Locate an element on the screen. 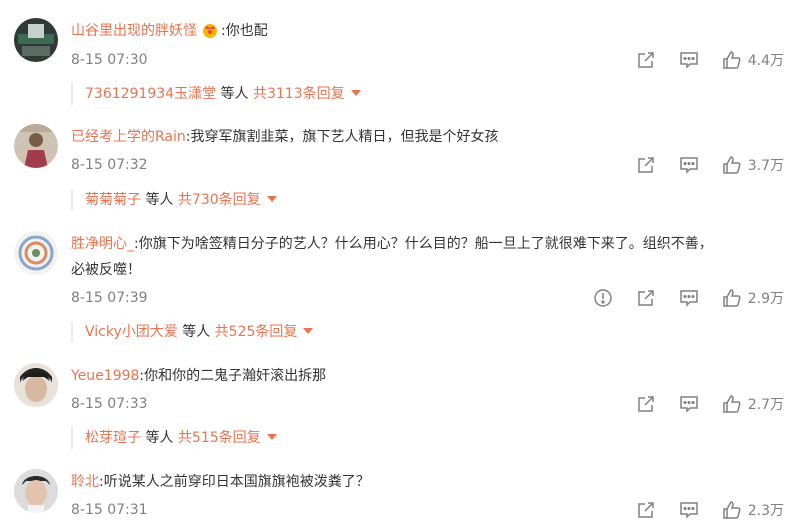 The image size is (800, 527). like-count: 2.3万 is located at coordinates (765, 511).